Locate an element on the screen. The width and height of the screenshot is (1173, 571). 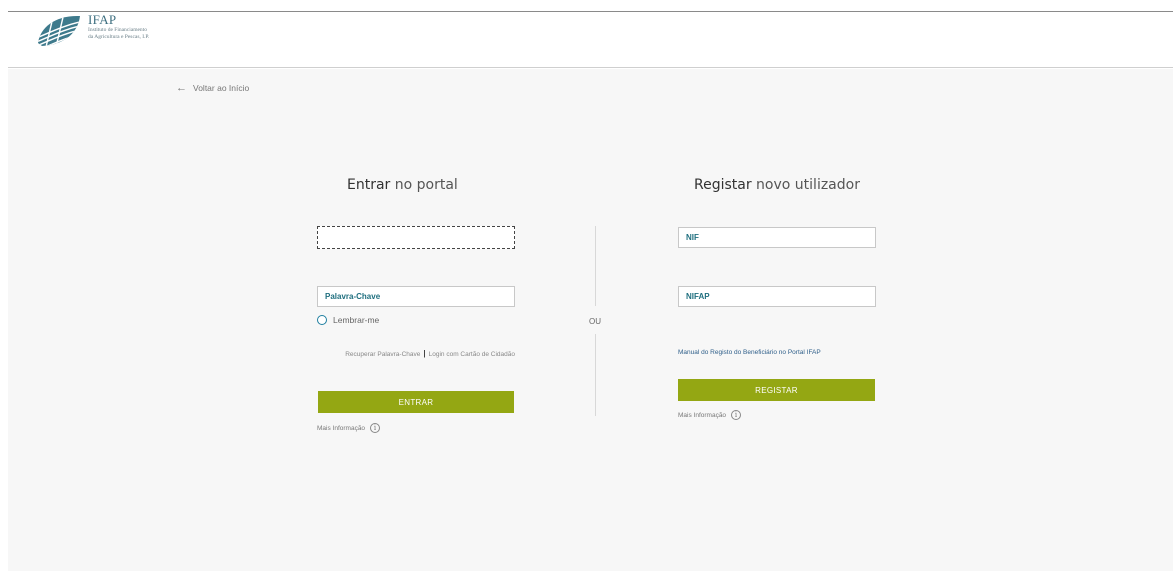
register-more-info-label: Mais Informação is located at coordinates (702, 415).